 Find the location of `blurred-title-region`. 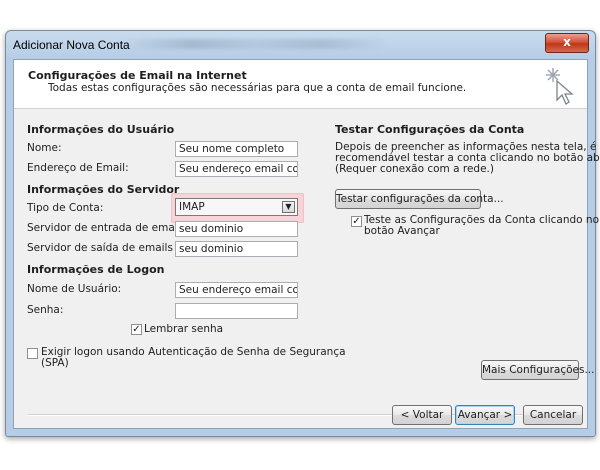

blurred-title-region is located at coordinates (256, 44).